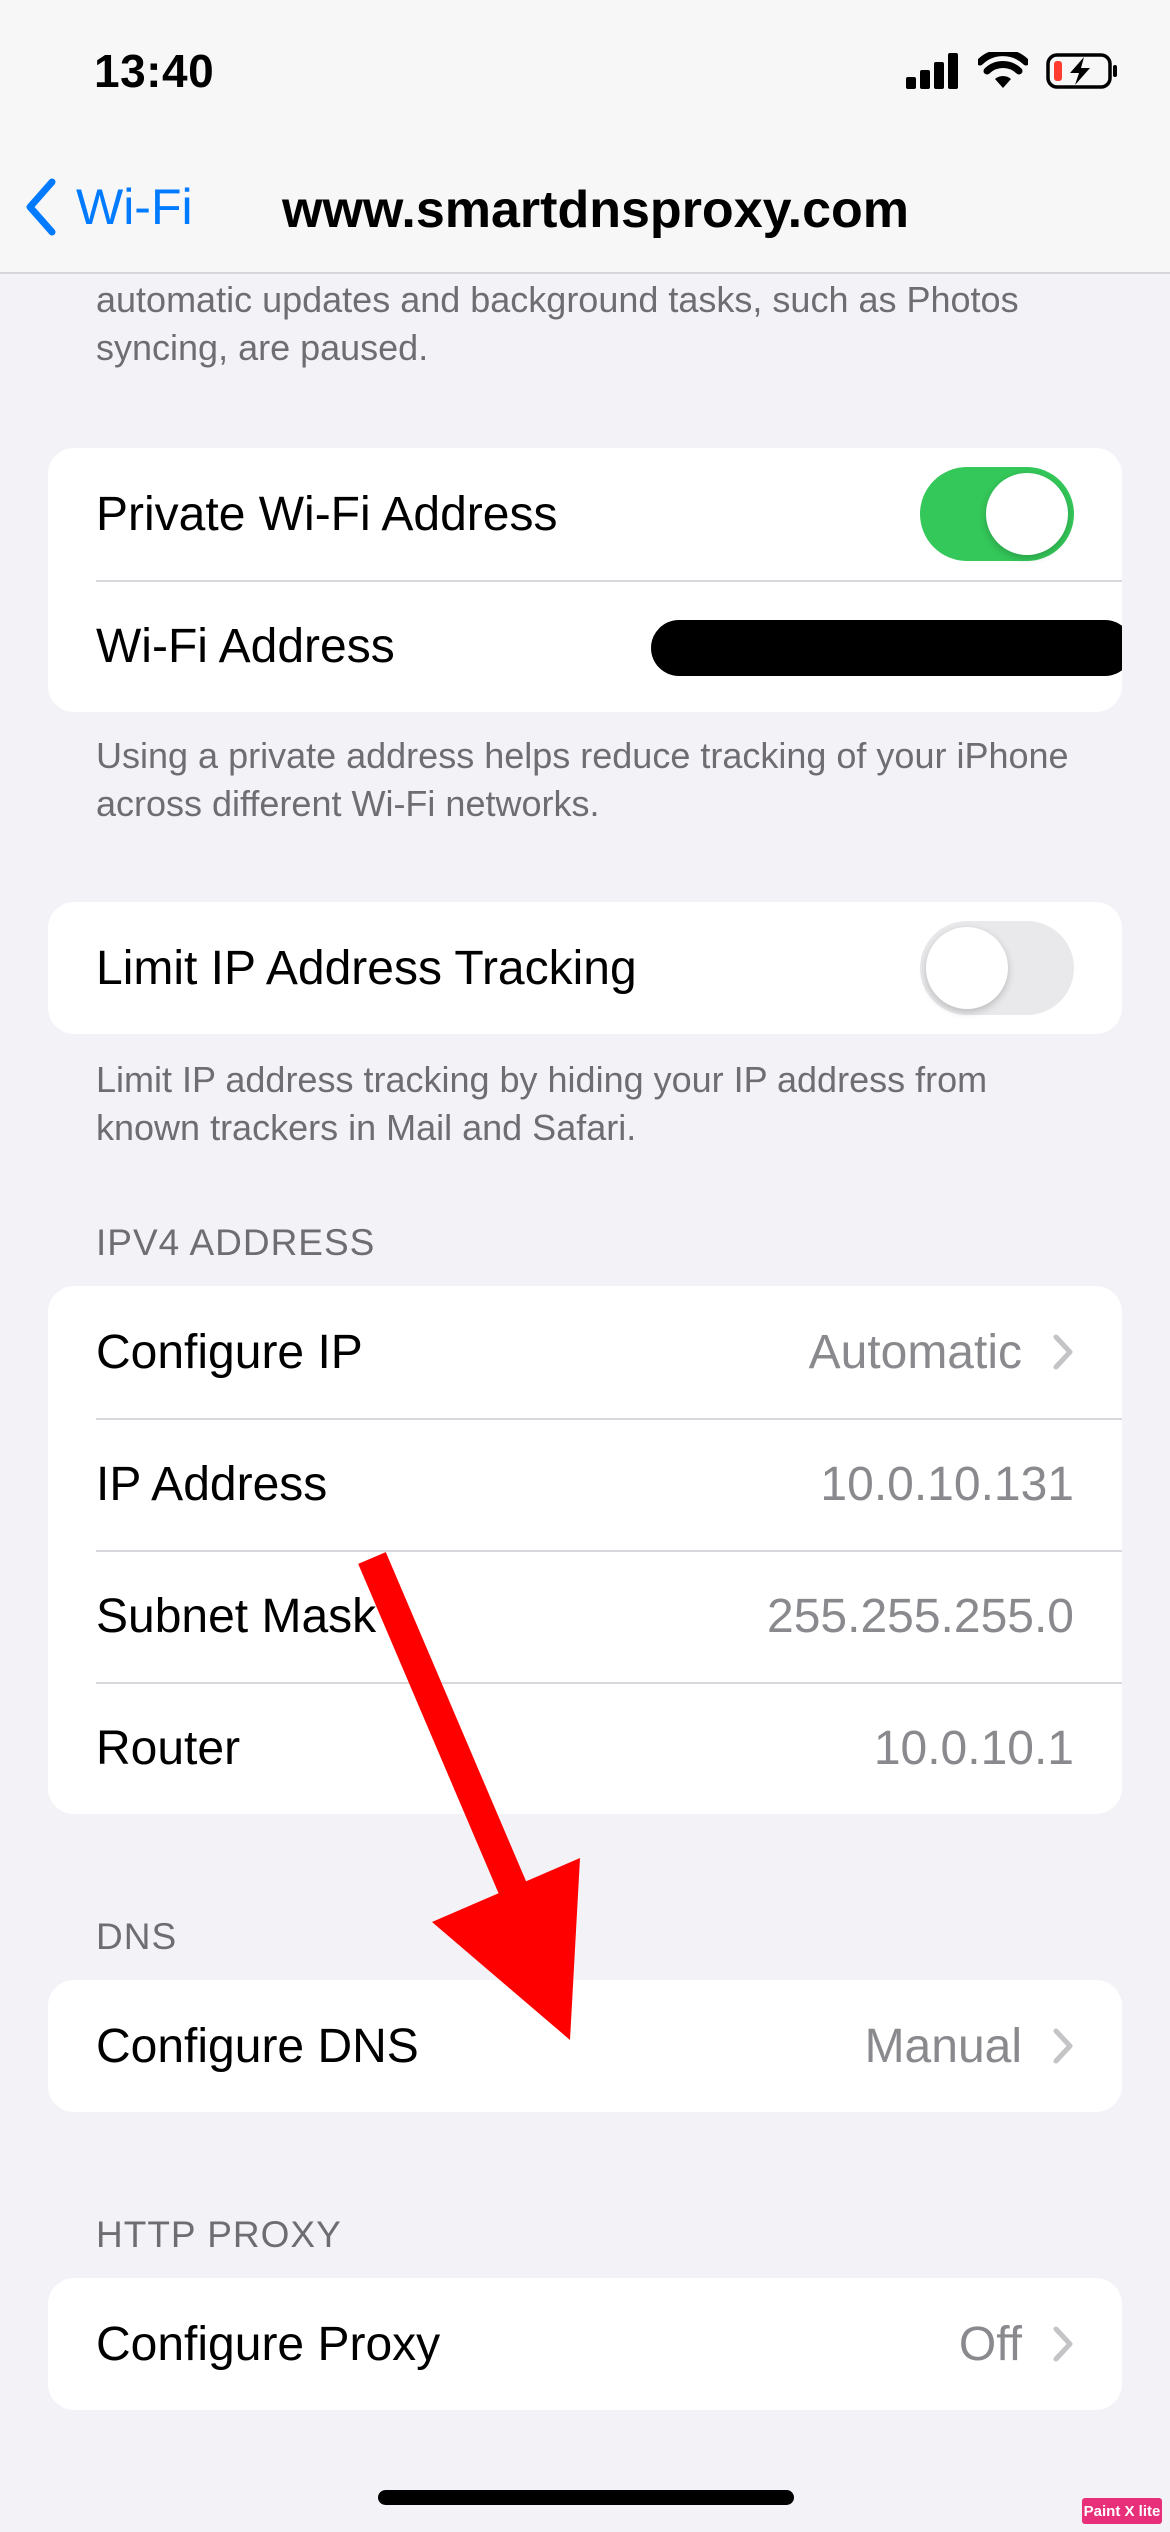 This screenshot has height=2532, width=1170. What do you see at coordinates (137, 1936) in the screenshot?
I see `dns-section-header: DNS` at bounding box center [137, 1936].